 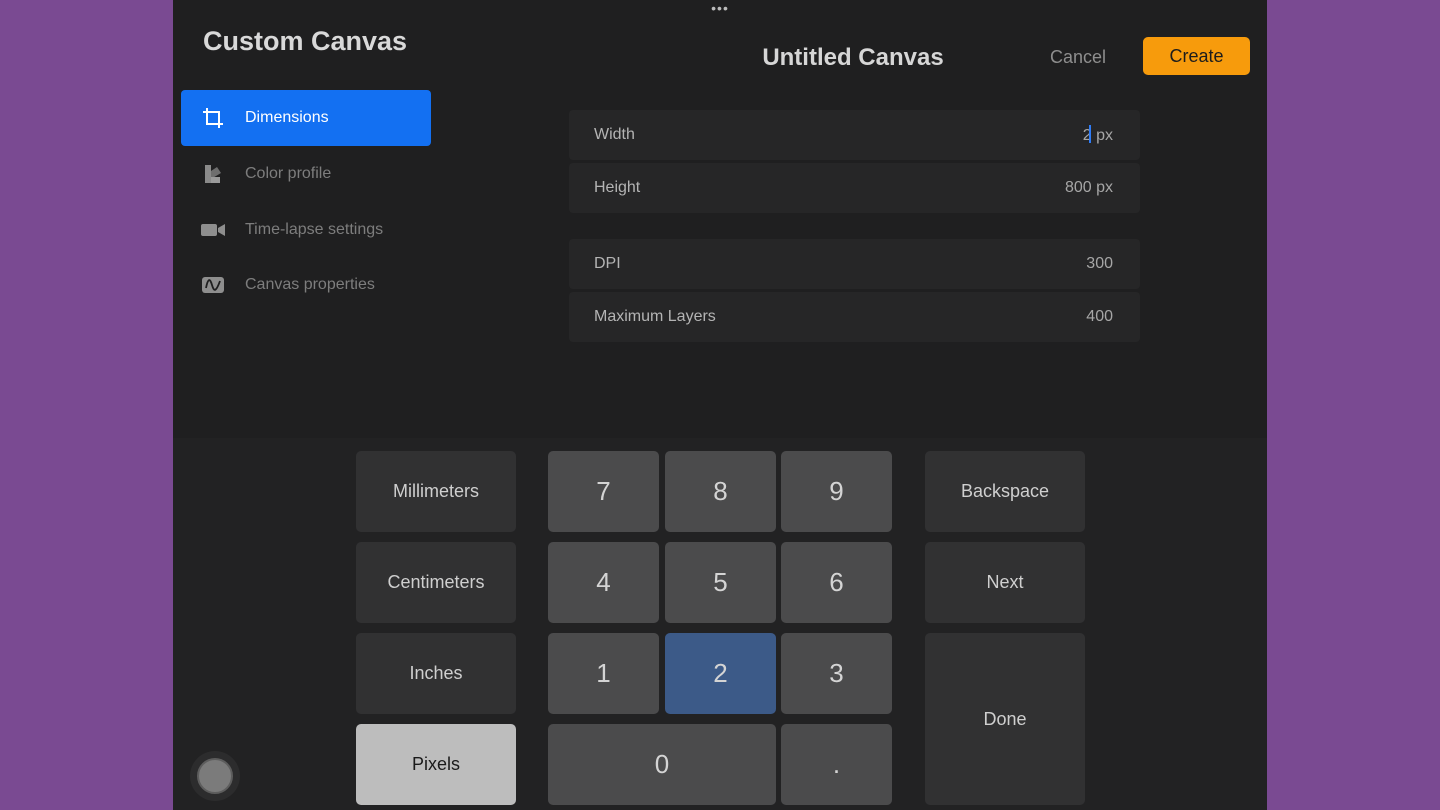 I want to click on assistive-touch-icon, so click(x=215, y=776).